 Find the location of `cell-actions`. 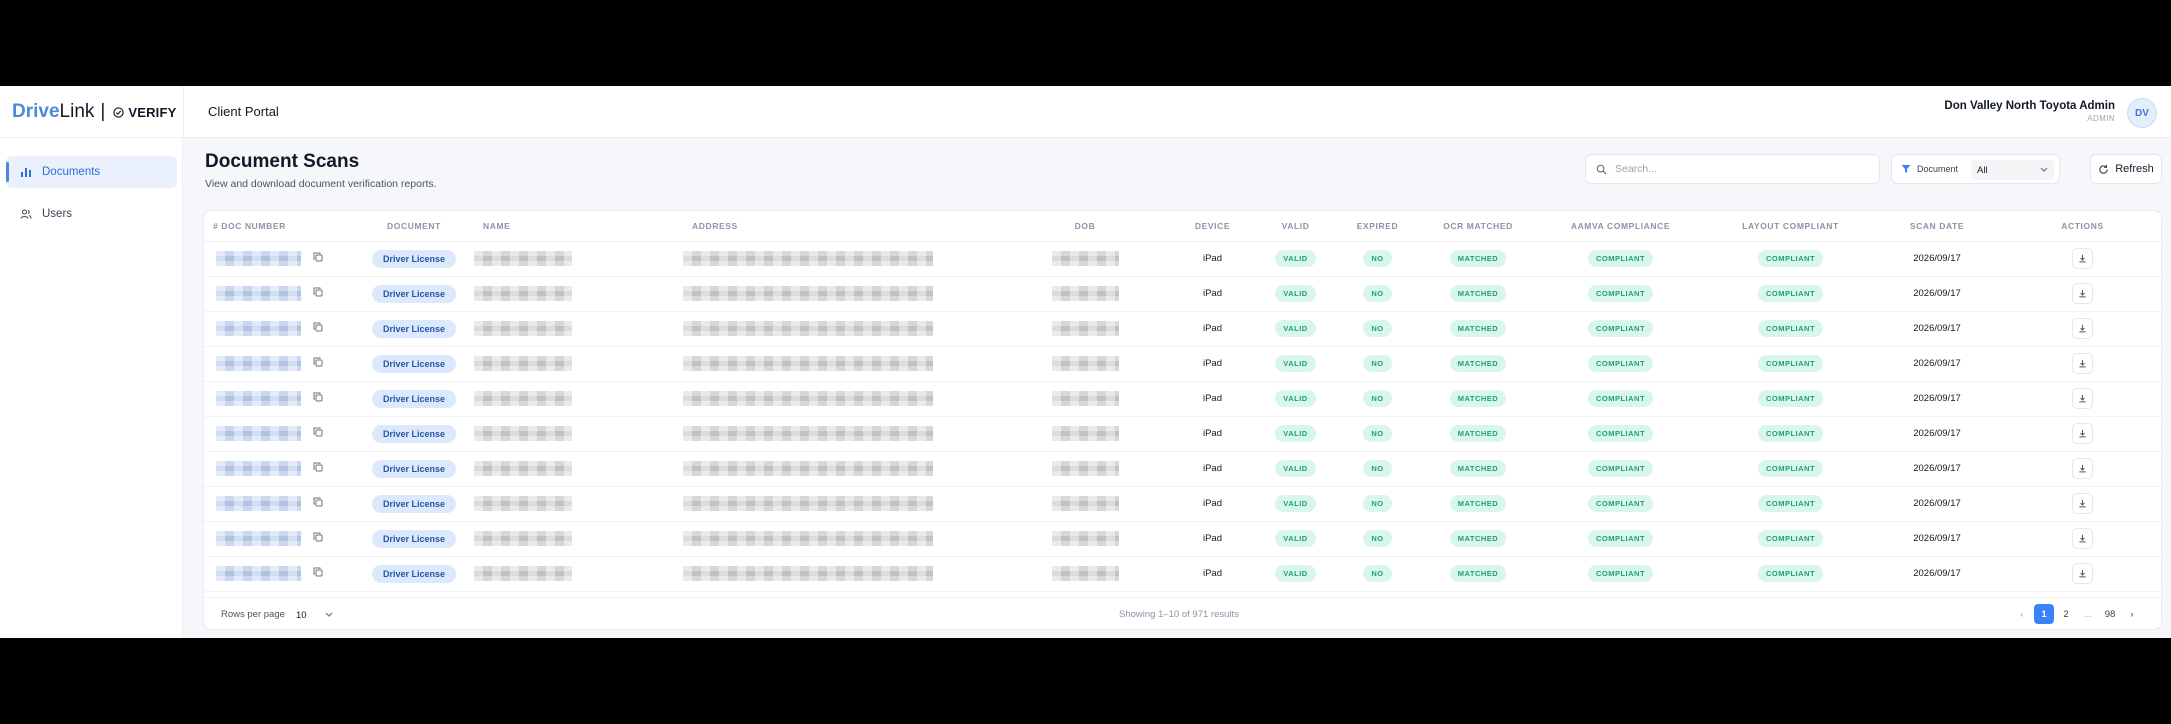

cell-actions is located at coordinates (2081, 504).